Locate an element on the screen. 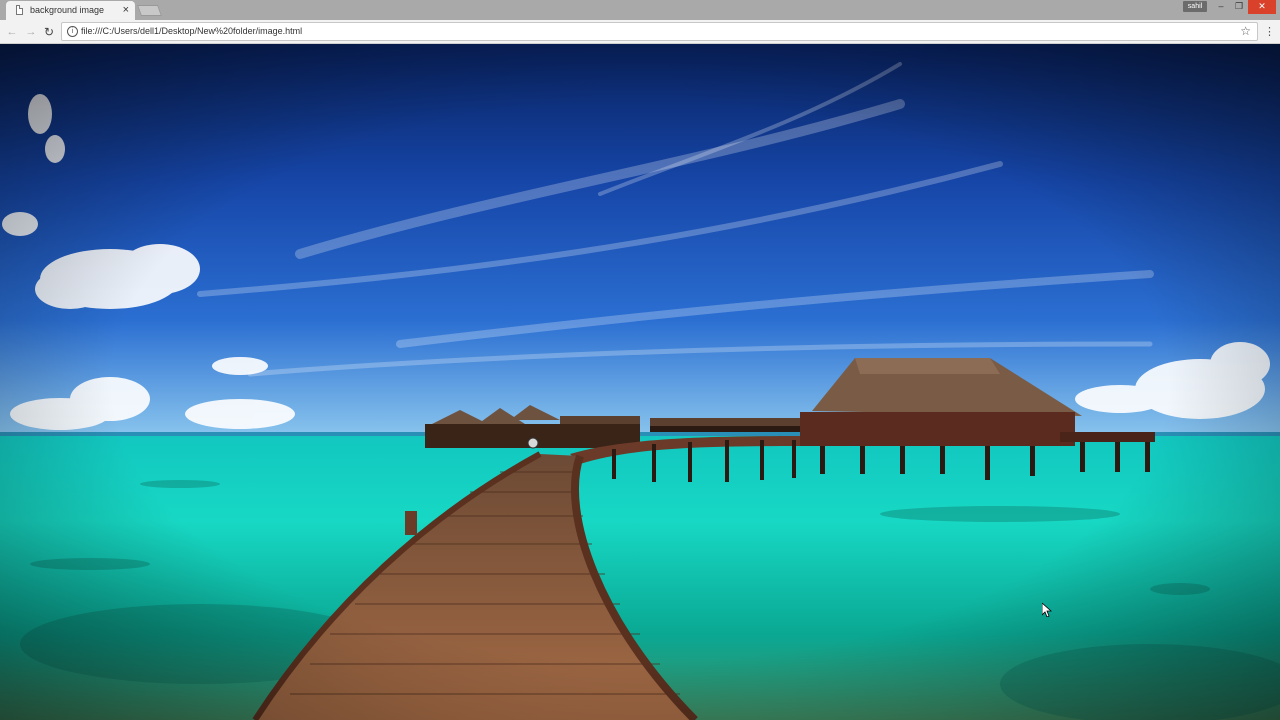 The width and height of the screenshot is (1280, 720). tab-strip: background image × sahil – ❐ ✕ is located at coordinates (640, 10).